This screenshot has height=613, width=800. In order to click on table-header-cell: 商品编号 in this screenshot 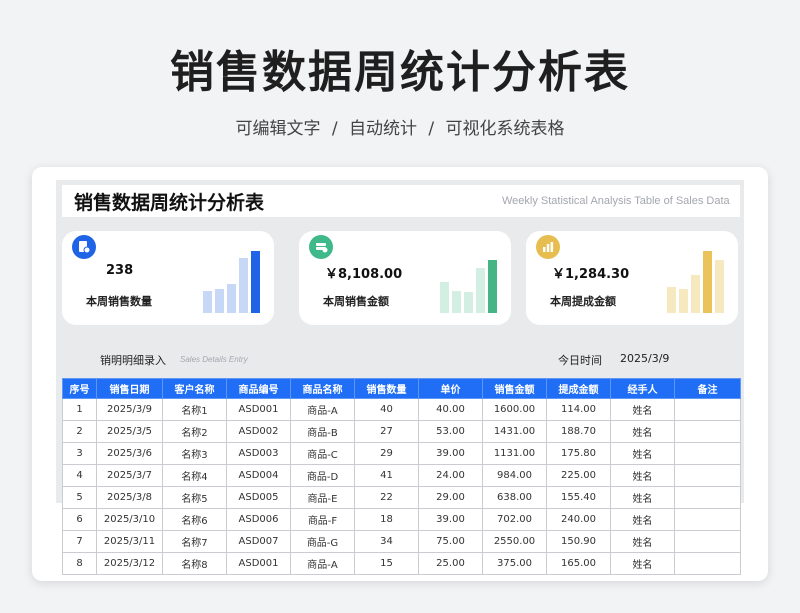, I will do `click(258, 388)`.